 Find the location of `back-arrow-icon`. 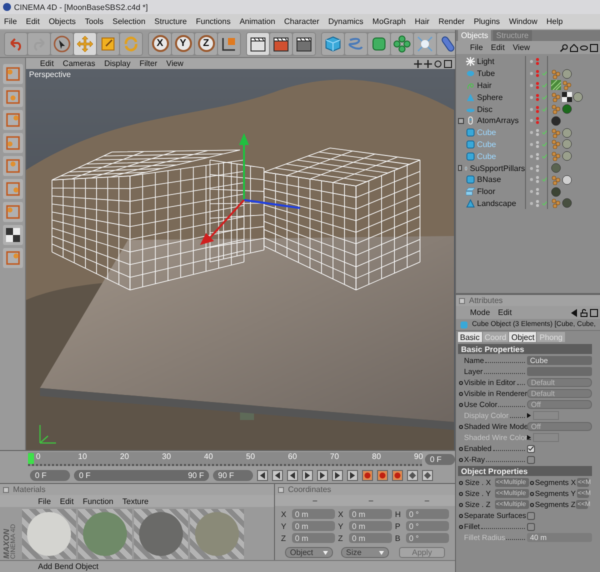

back-arrow-icon is located at coordinates (574, 312).